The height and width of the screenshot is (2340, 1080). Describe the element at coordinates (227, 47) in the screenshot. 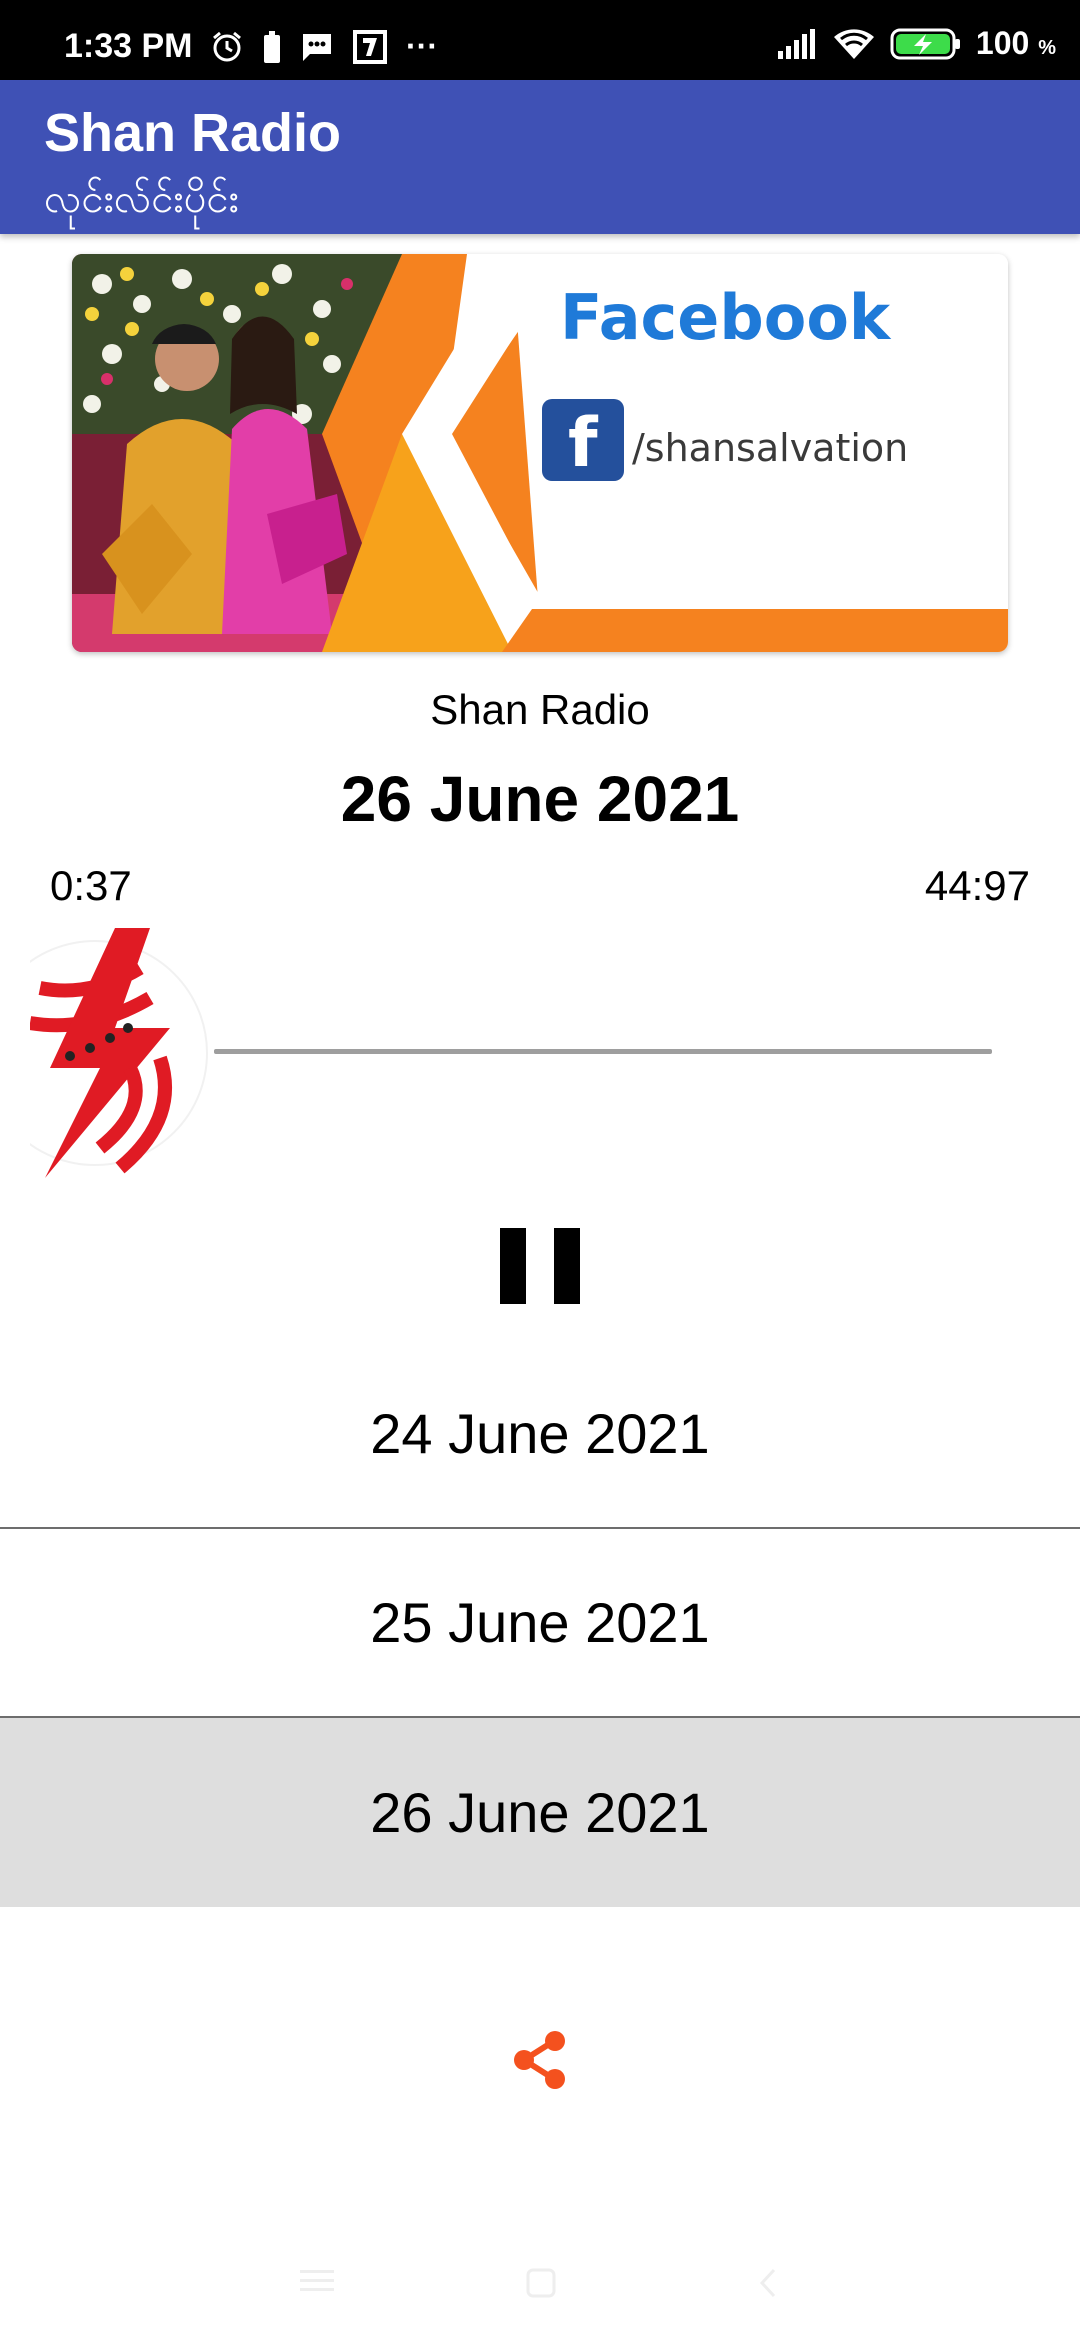

I see `alarm-icon` at that location.